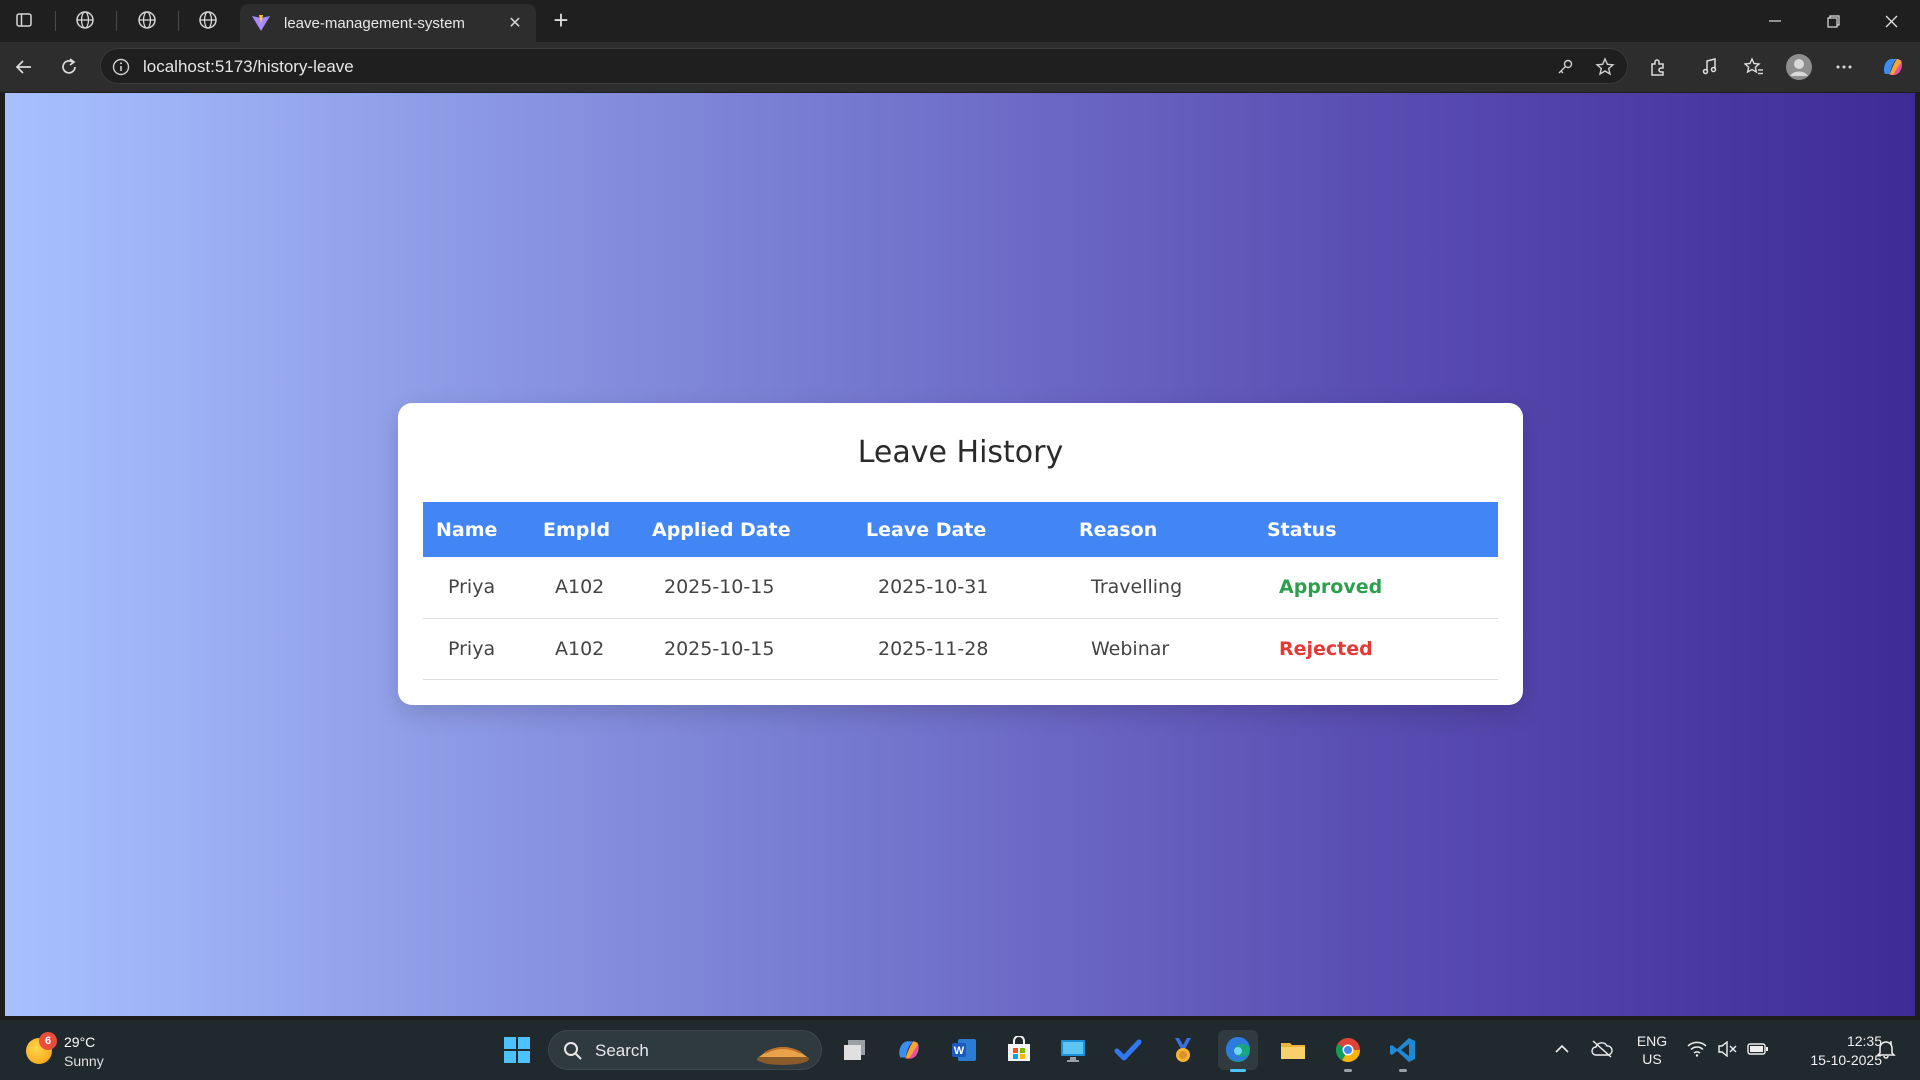 Image resolution: width=1920 pixels, height=1080 pixels. What do you see at coordinates (1565, 67) in the screenshot?
I see `key-icon` at bounding box center [1565, 67].